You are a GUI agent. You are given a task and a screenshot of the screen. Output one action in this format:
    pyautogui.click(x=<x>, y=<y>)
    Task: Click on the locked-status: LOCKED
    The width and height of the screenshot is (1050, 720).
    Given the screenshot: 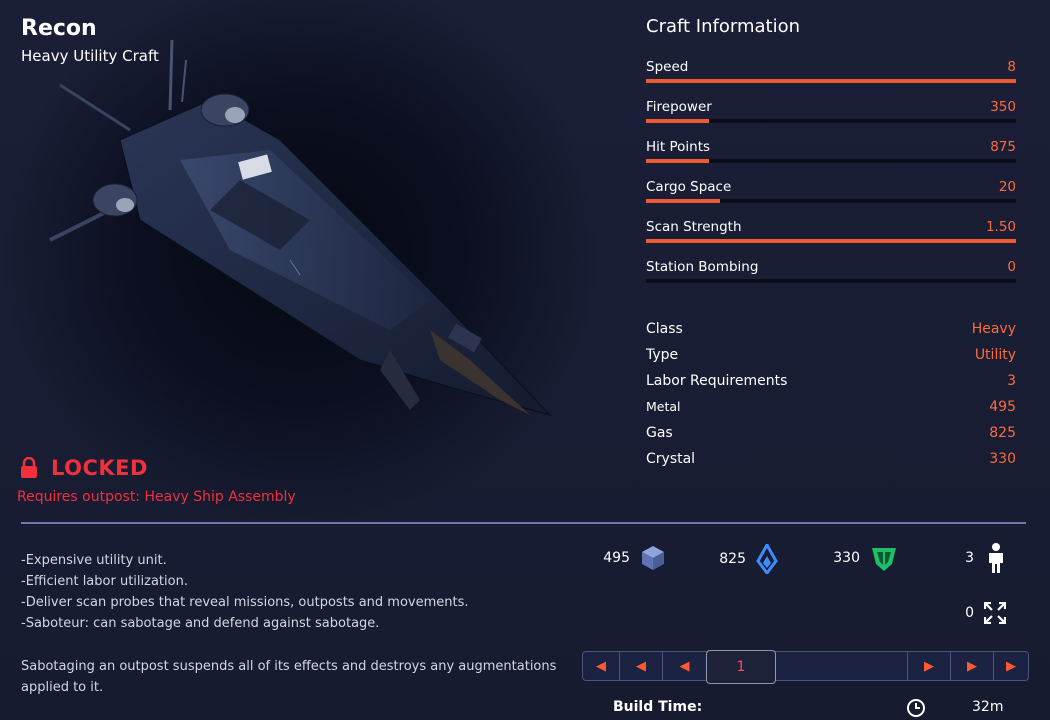 What is the action you would take?
    pyautogui.click(x=83, y=468)
    